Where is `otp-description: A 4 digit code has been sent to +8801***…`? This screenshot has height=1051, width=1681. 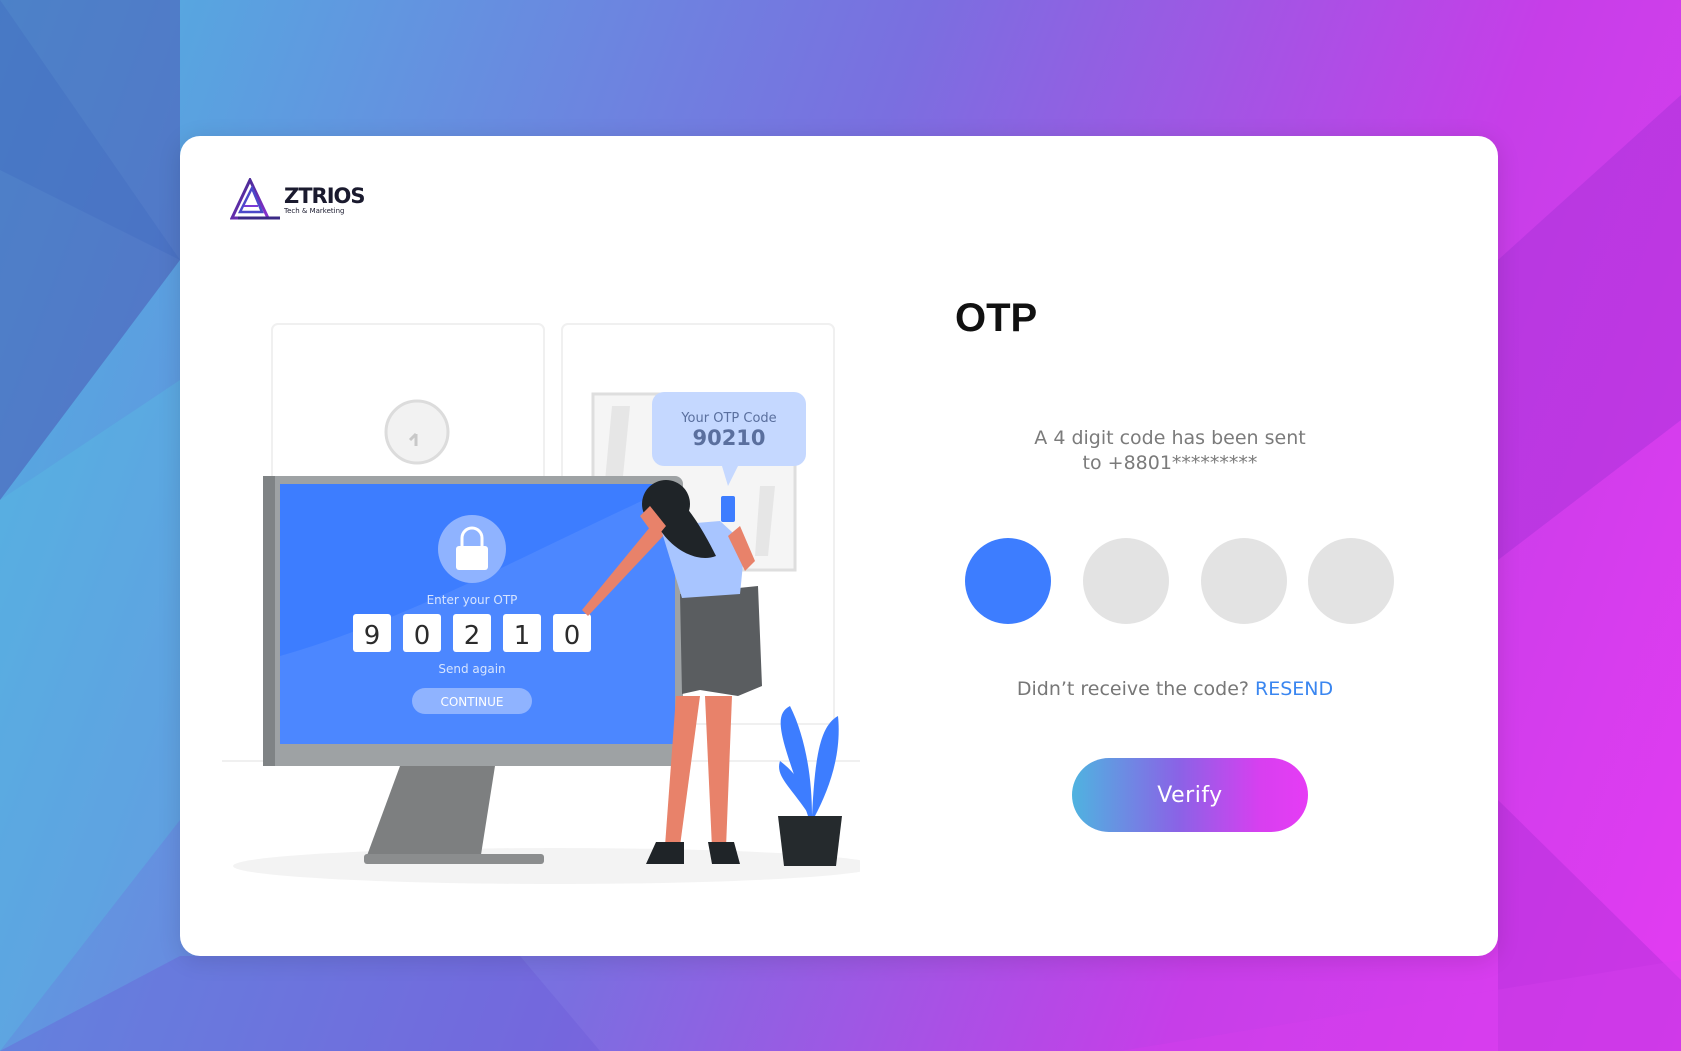
otp-description: A 4 digit code has been sent to +8801***… is located at coordinates (1170, 451).